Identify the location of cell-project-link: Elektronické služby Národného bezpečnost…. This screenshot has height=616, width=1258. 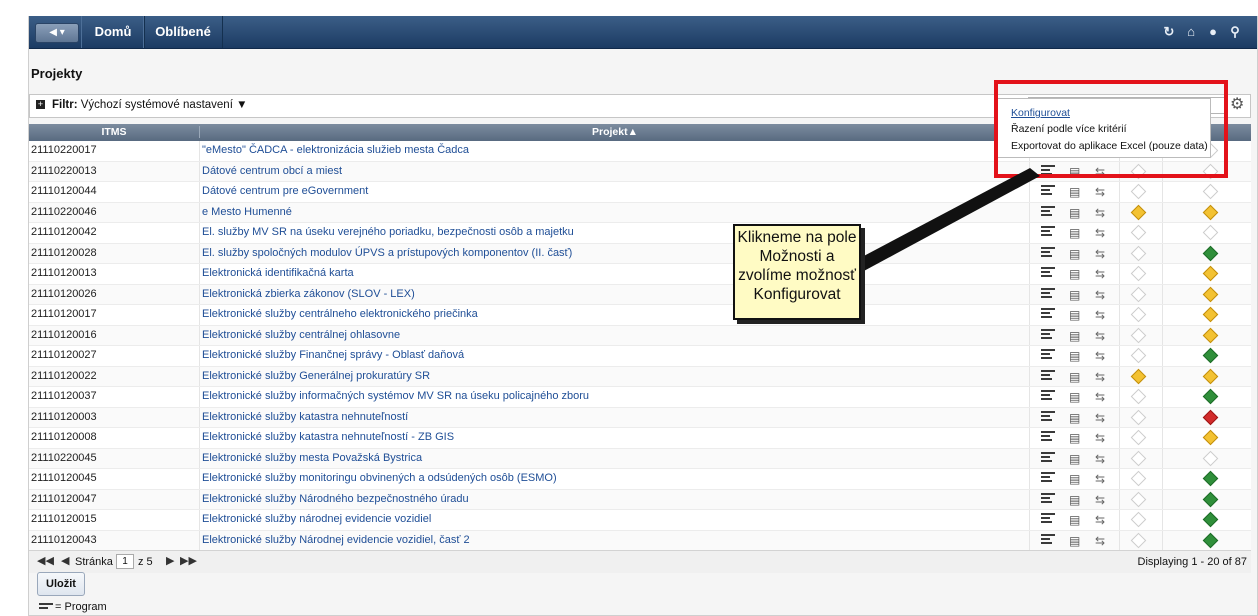
(335, 499).